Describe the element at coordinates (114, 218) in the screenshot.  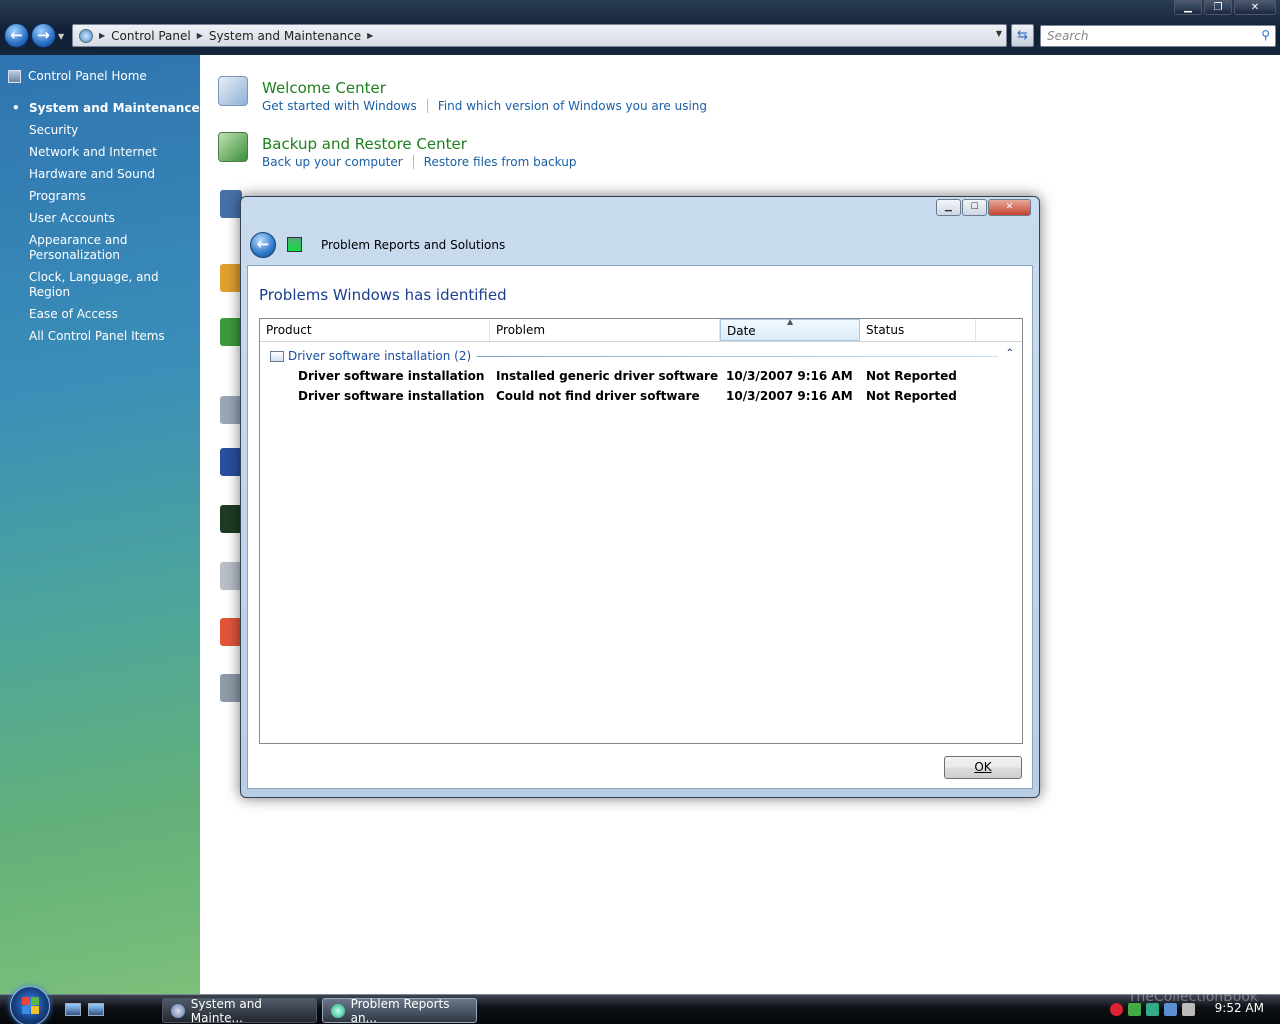
I see `sidebar-item-user-accounts: User Accounts` at that location.